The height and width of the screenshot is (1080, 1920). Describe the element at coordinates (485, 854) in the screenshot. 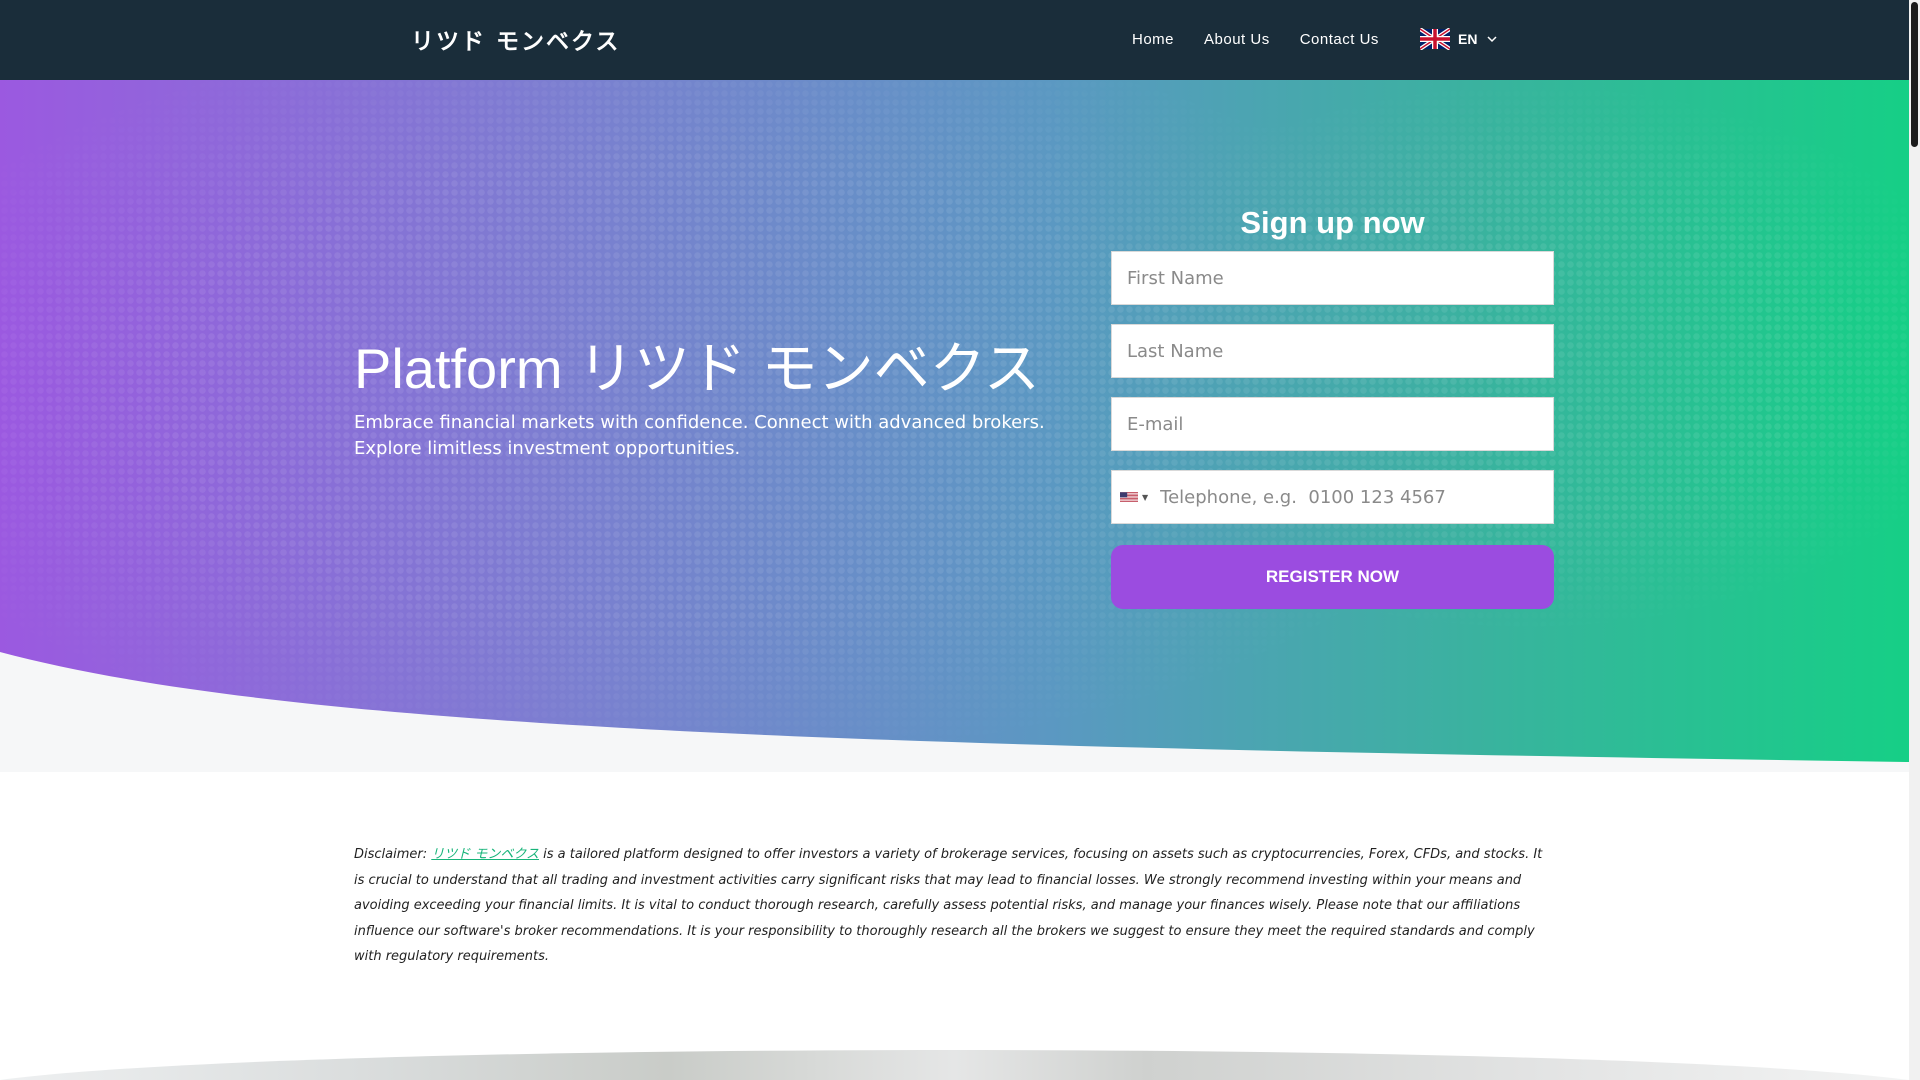

I see `disclaimer-brand-link: リツド モンベクス` at that location.